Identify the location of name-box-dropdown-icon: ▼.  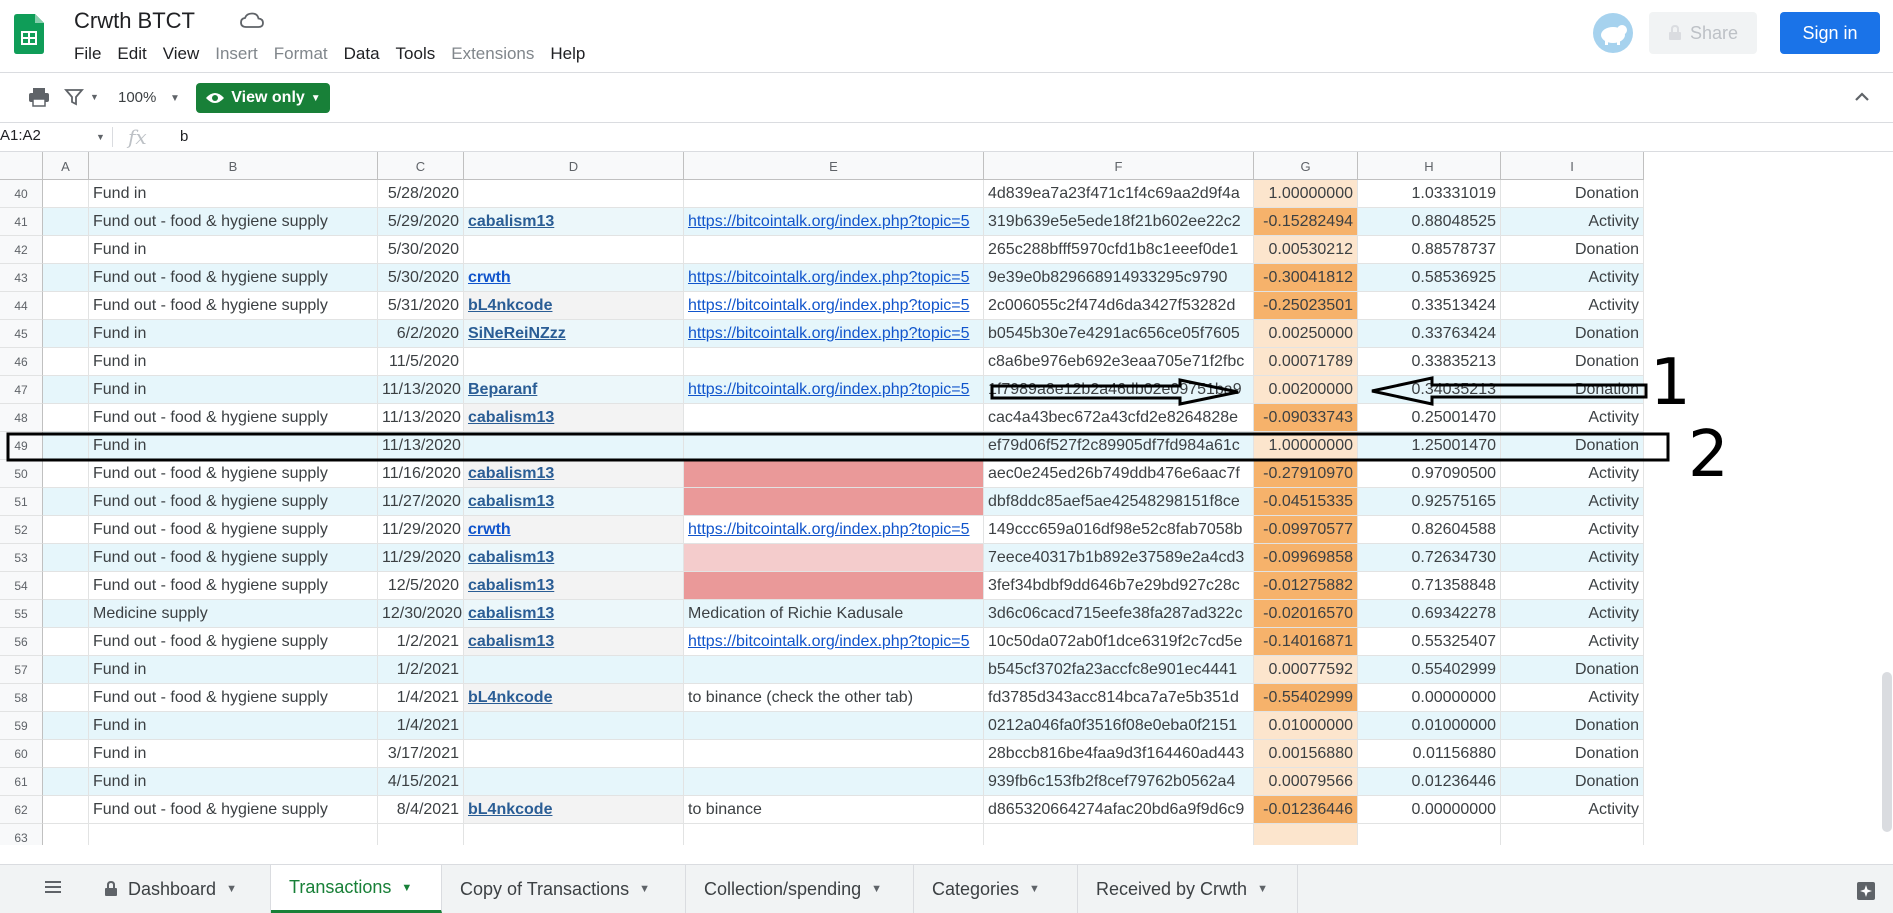
(100, 137).